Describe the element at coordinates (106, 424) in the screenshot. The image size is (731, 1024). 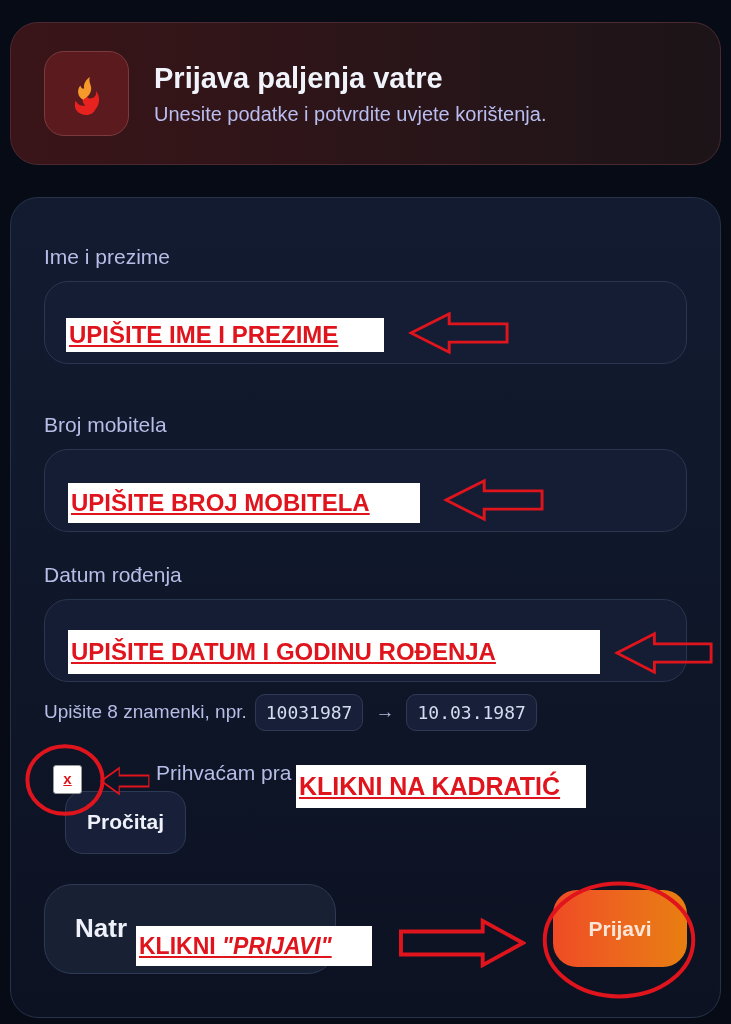
I see `field-label: Broj mobitela` at that location.